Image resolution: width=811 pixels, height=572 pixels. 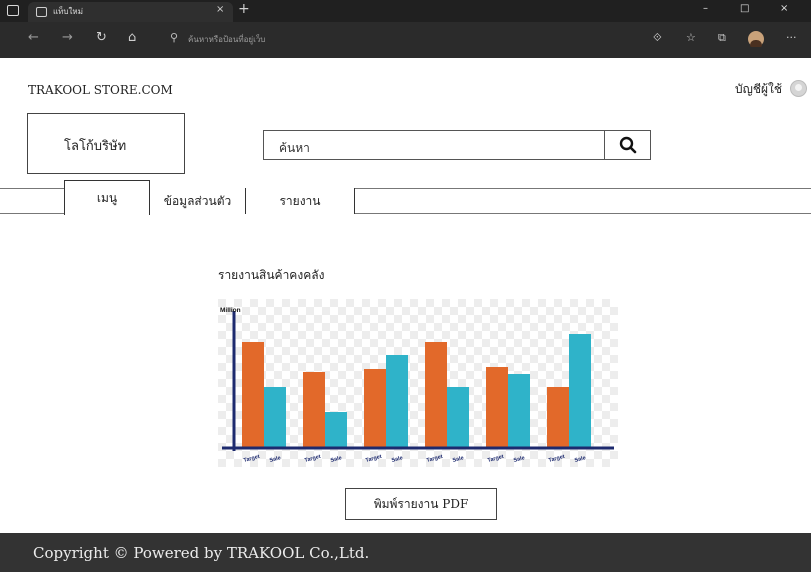 I want to click on browser-tab-bar: แท็บใหม่ × + – □ ×, so click(x=405, y=11).